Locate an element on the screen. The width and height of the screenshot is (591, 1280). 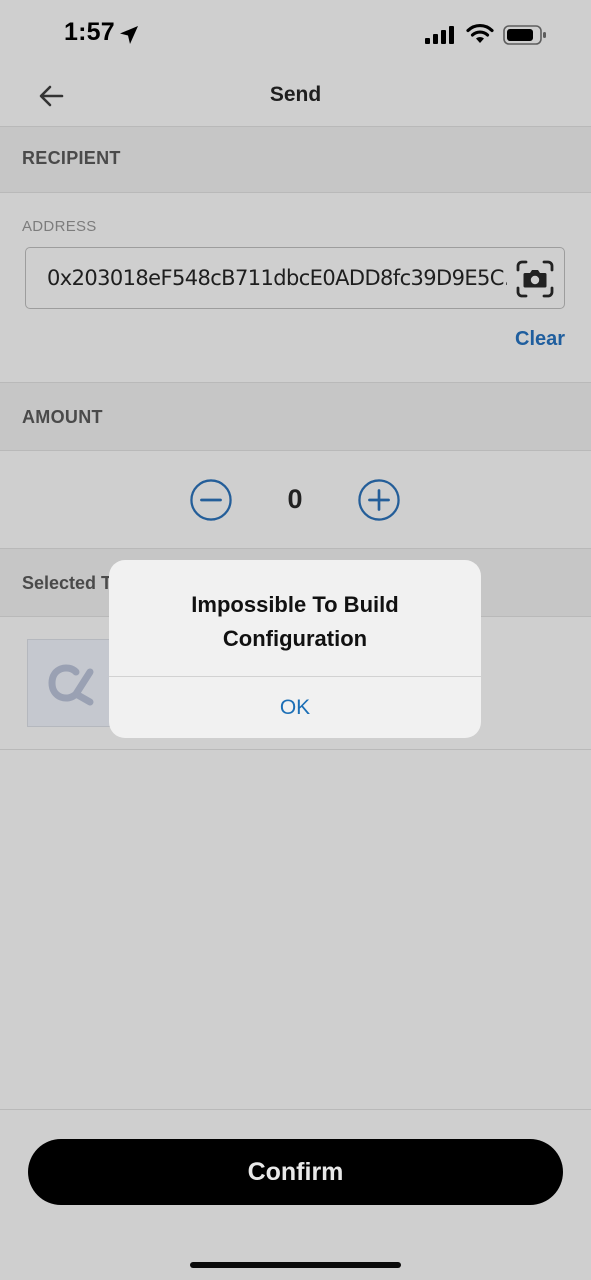
amount-section-title: AMOUNT is located at coordinates (62, 417).